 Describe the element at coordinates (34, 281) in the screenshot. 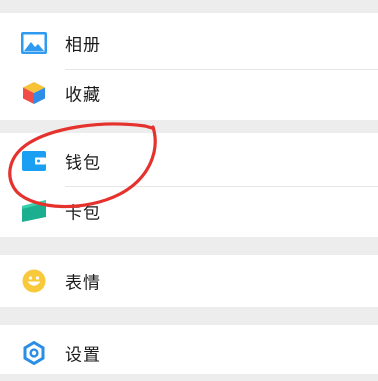

I see `sticker-smiley-icon` at that location.